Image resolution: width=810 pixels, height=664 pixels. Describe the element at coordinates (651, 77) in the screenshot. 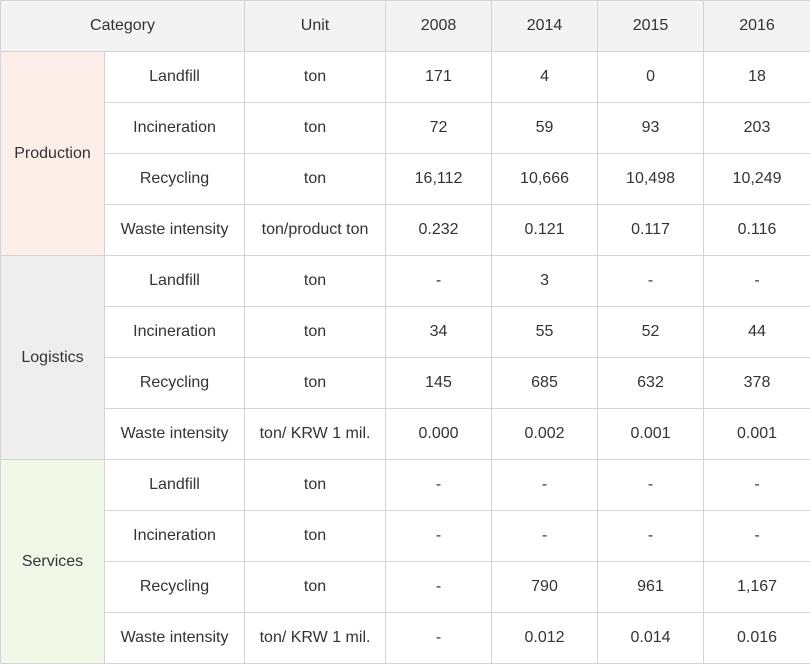

I see `value-cell: 0` at that location.